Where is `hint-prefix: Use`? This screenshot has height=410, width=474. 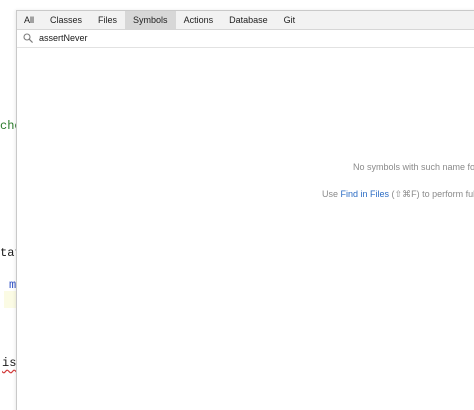 hint-prefix: Use is located at coordinates (331, 194).